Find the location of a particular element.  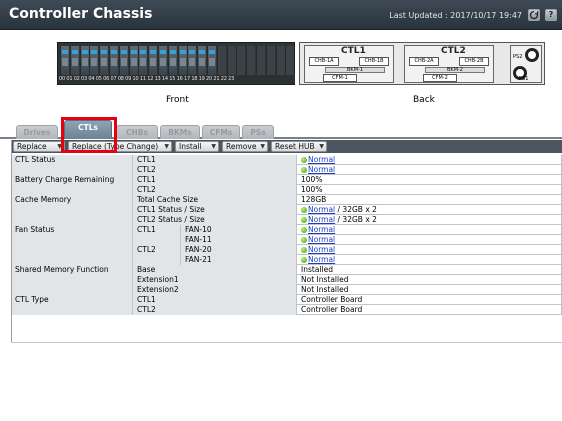

power-supplies: PS2 PS1 is located at coordinates (526, 64).